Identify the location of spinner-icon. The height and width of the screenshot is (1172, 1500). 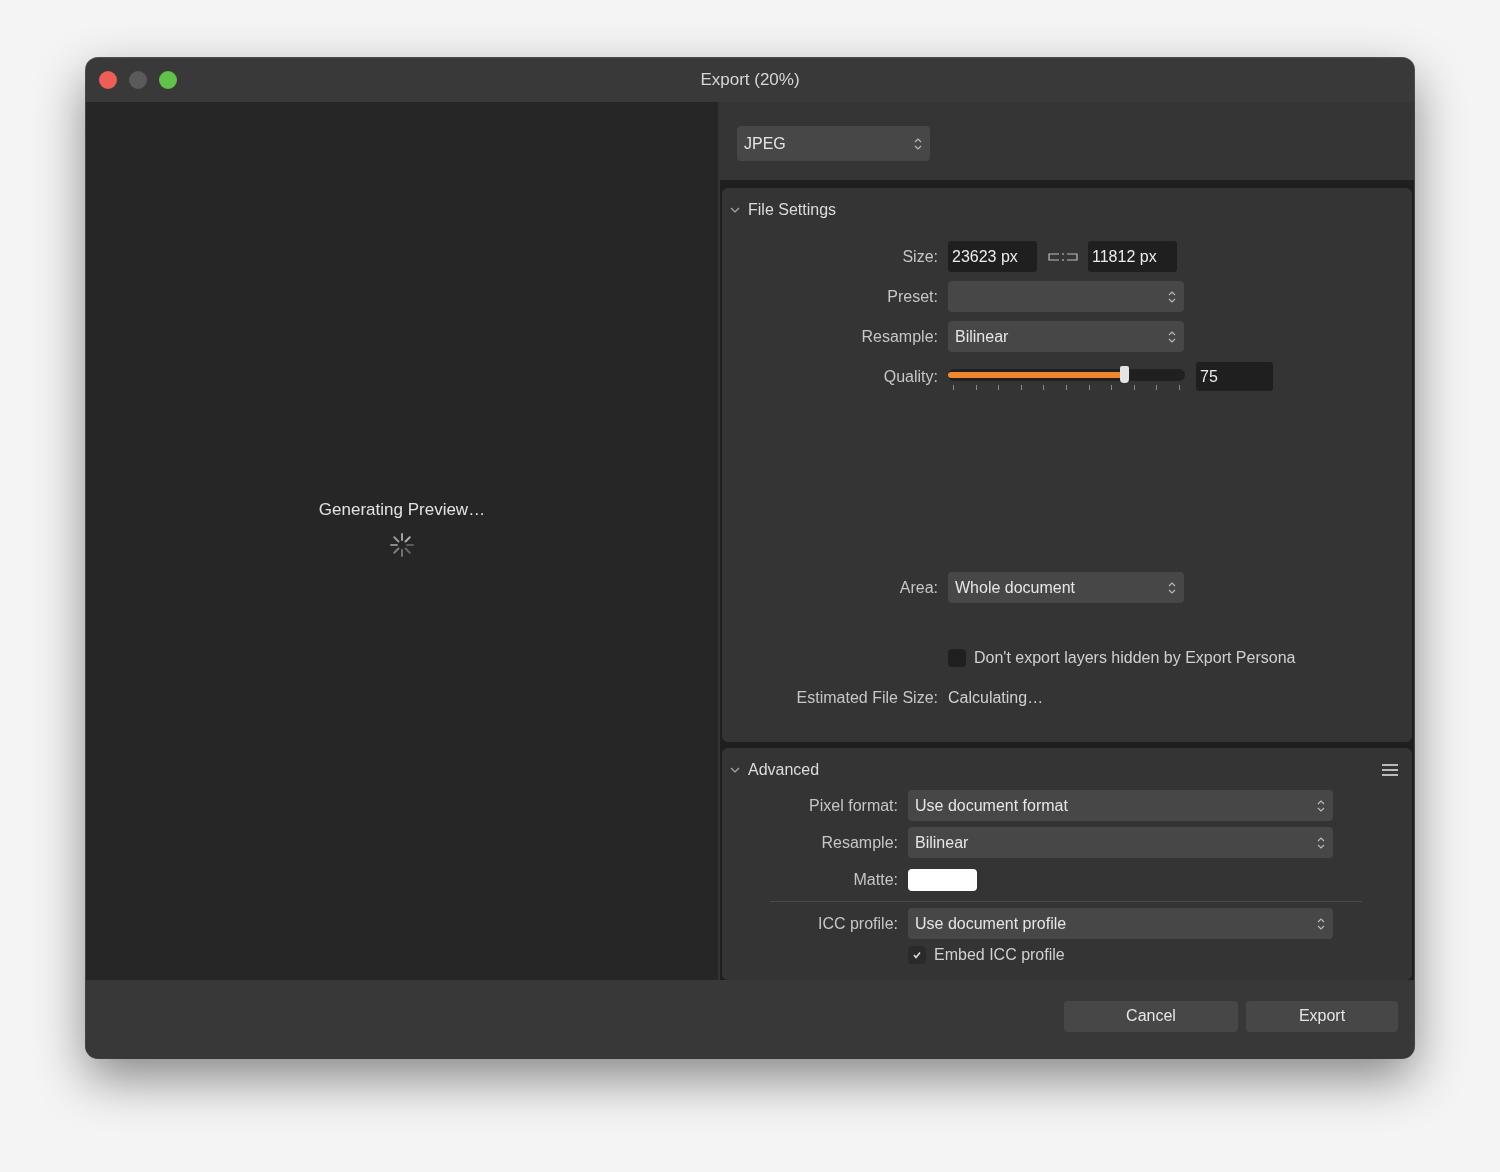
(402, 545).